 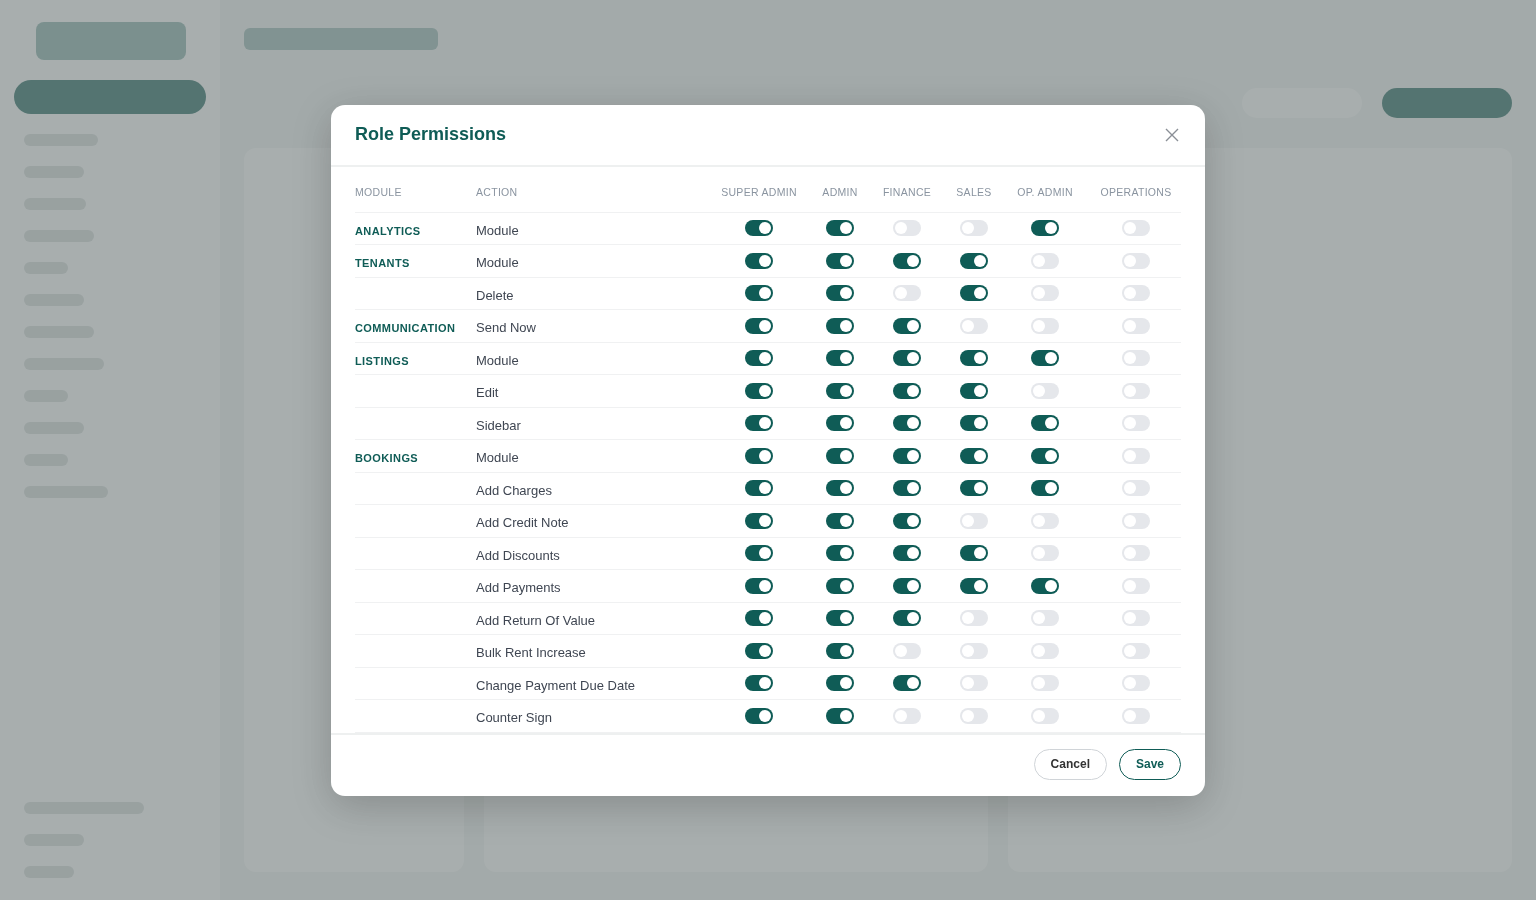 I want to click on save-button: Save, so click(x=1149, y=764).